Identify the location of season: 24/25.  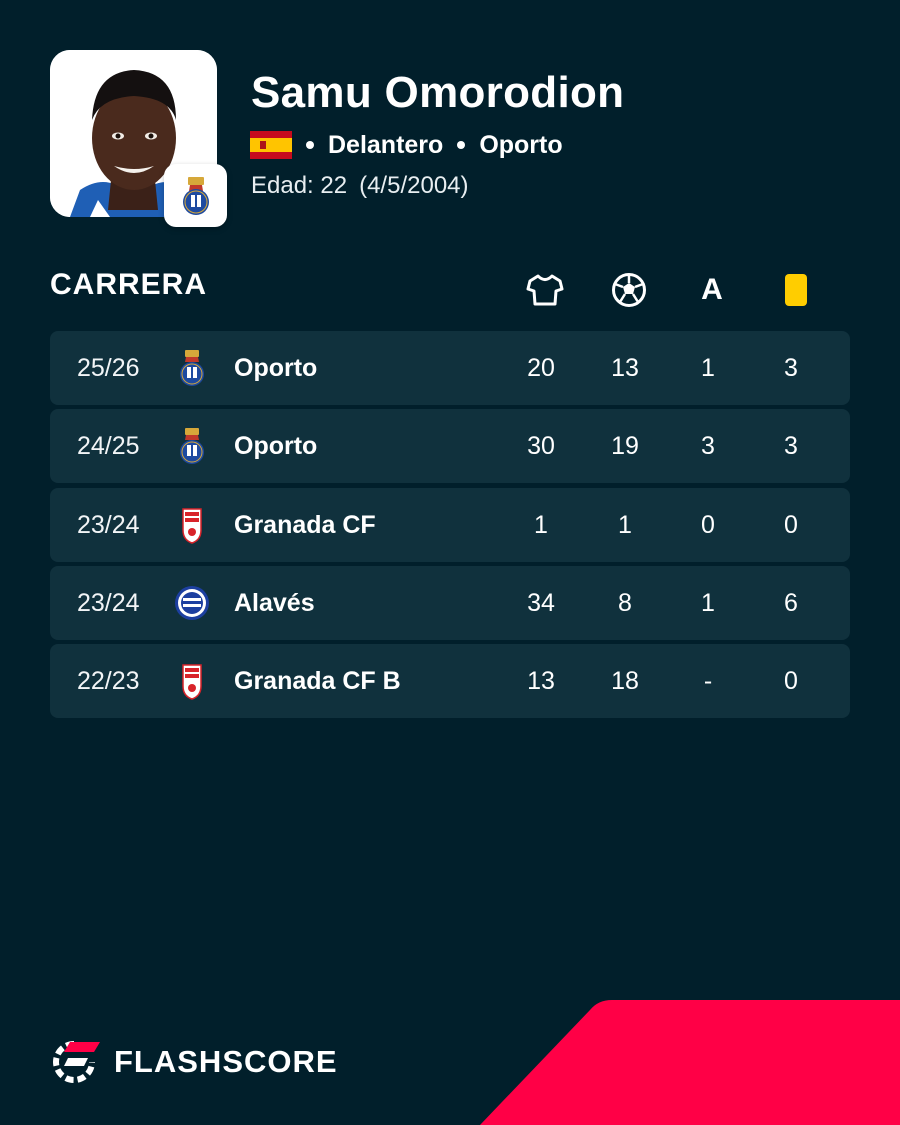
(108, 446).